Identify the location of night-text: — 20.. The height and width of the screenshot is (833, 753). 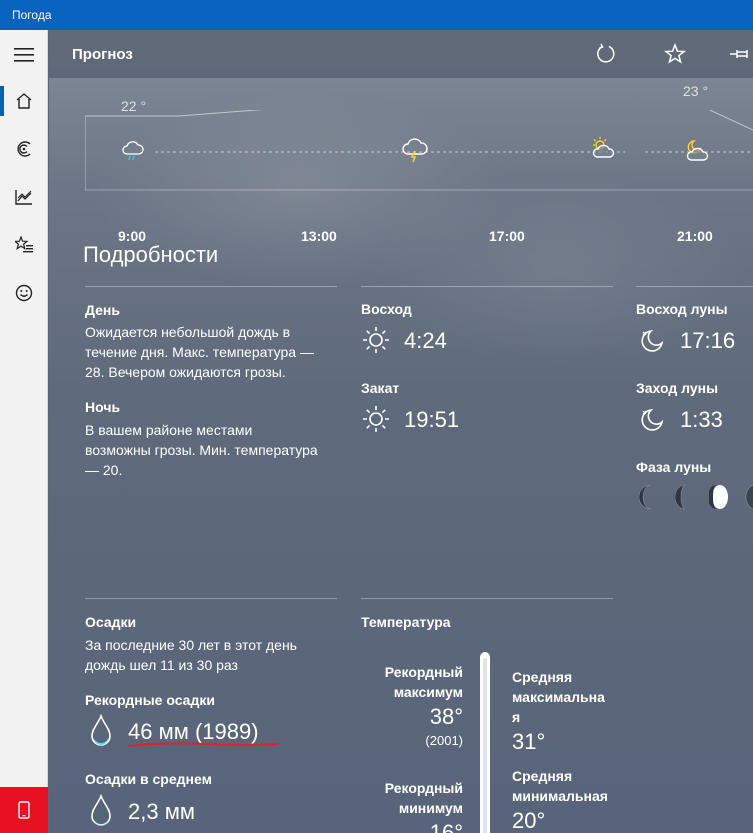
(104, 470).